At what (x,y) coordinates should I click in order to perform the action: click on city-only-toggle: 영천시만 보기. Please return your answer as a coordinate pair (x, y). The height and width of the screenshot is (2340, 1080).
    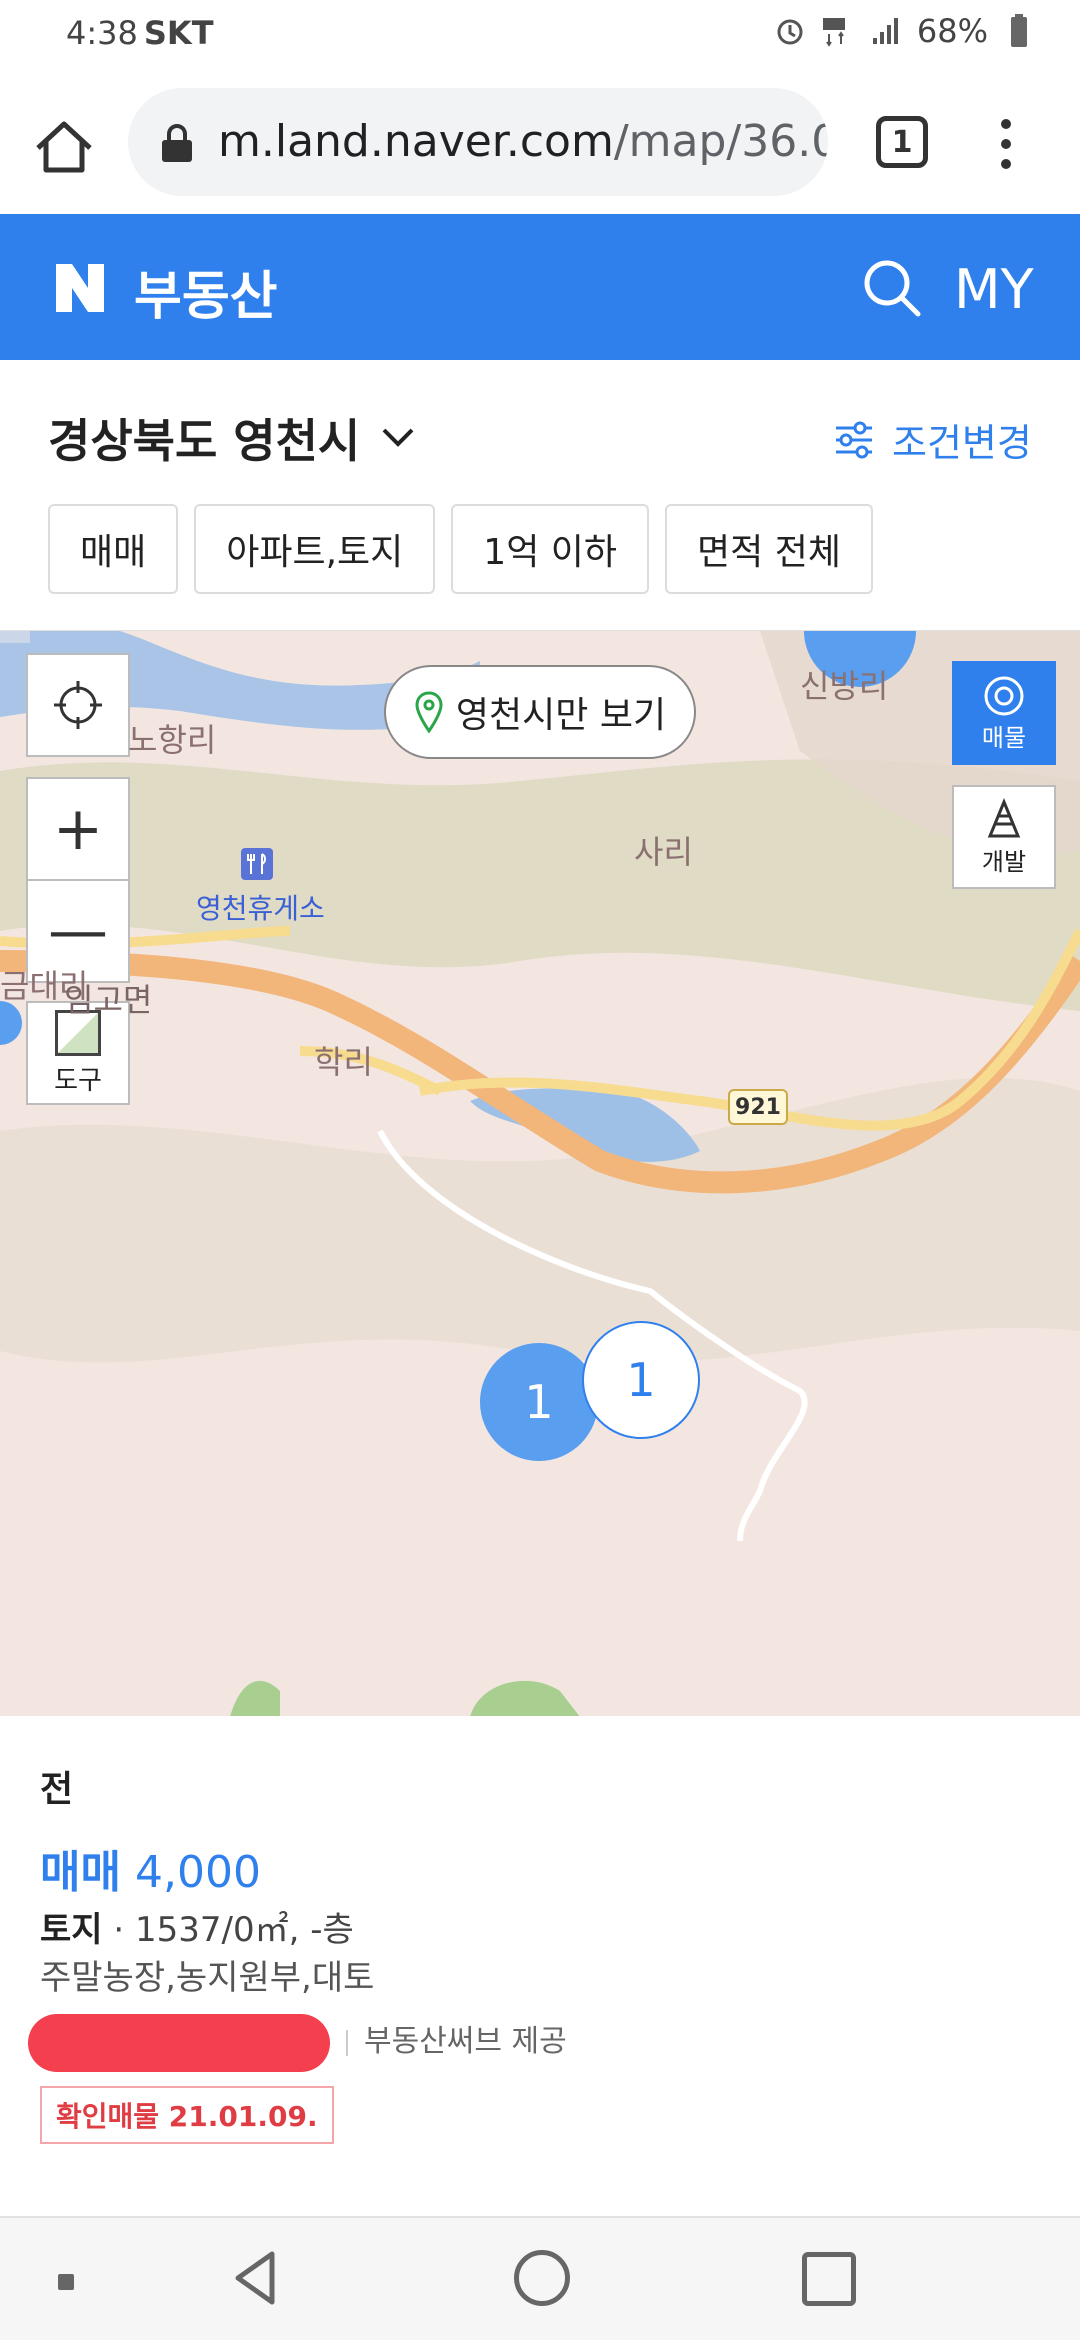
    Looking at the image, I should click on (540, 712).